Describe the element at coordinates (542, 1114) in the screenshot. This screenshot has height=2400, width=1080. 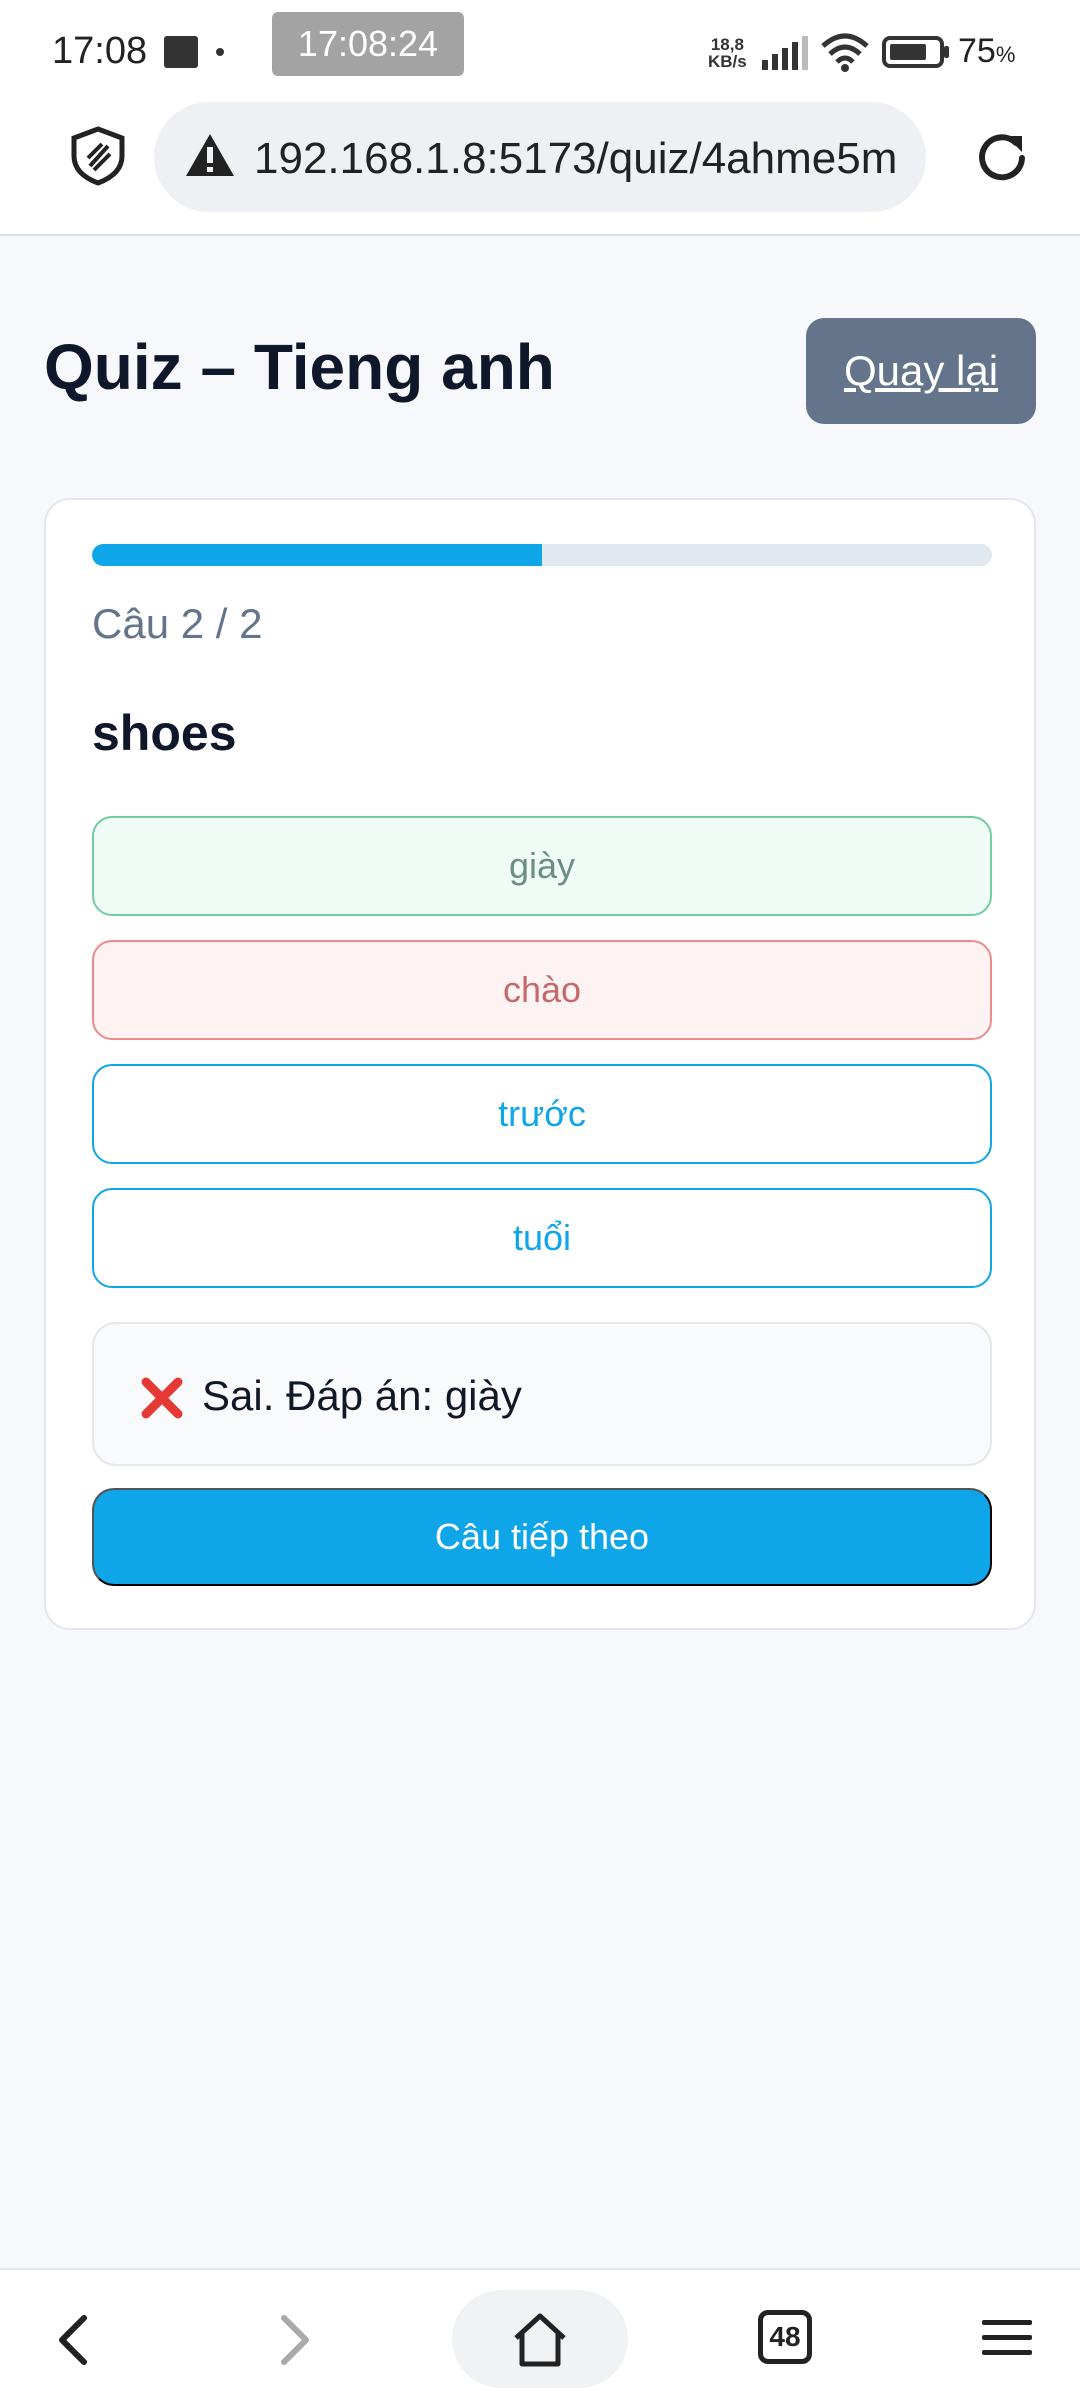
I see `answer-option: trước` at that location.